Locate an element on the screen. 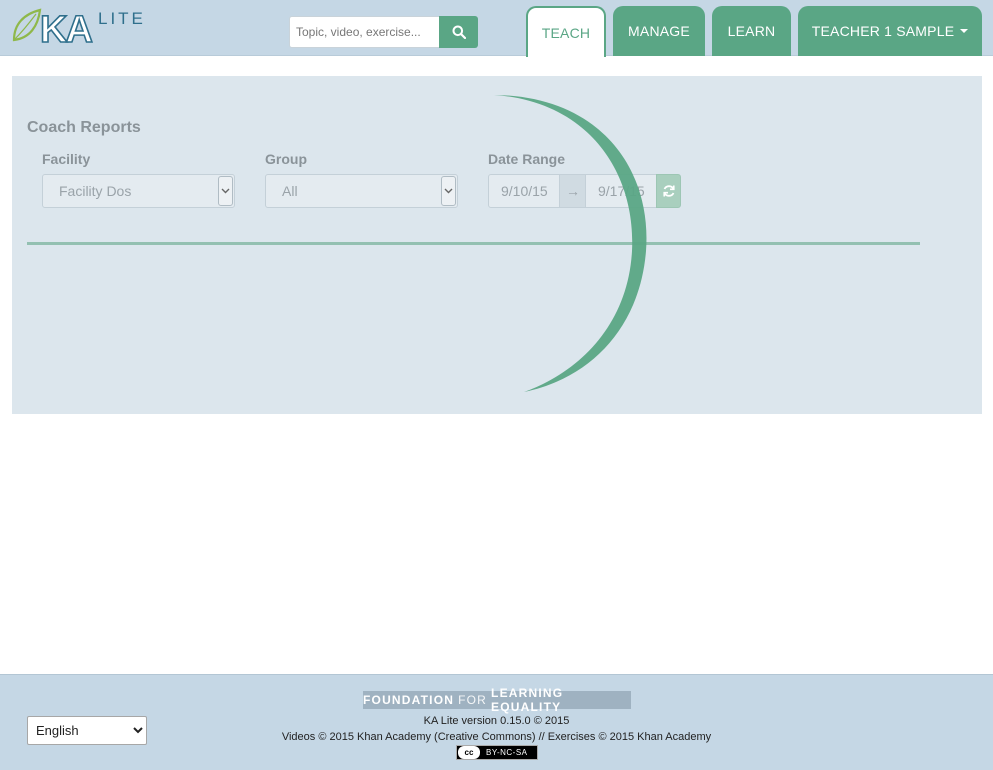 This screenshot has height=770, width=993. refresh-icon is located at coordinates (668, 191).